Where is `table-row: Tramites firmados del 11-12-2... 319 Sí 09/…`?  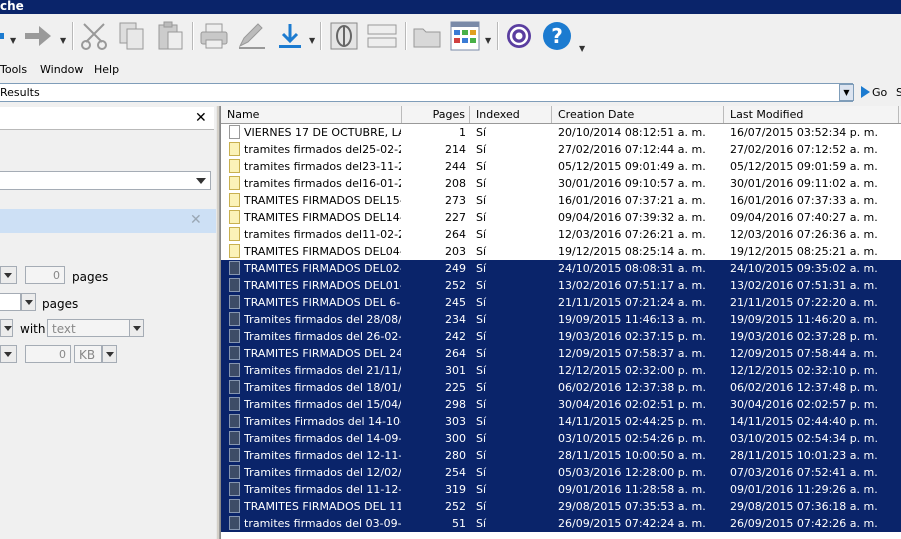 table-row: Tramites firmados del 11-12-2... 319 Sí 09/… is located at coordinates (561, 489).